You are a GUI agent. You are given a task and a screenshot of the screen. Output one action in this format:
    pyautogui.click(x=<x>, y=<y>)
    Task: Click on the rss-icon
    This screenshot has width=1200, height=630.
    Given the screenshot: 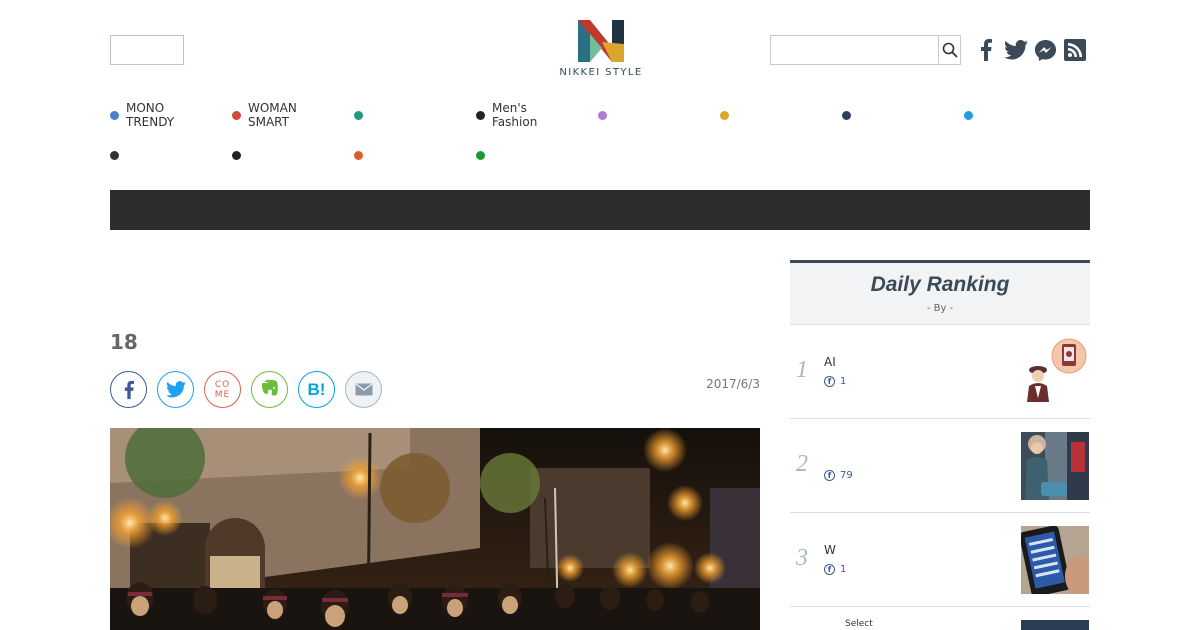 What is the action you would take?
    pyautogui.click(x=1075, y=50)
    